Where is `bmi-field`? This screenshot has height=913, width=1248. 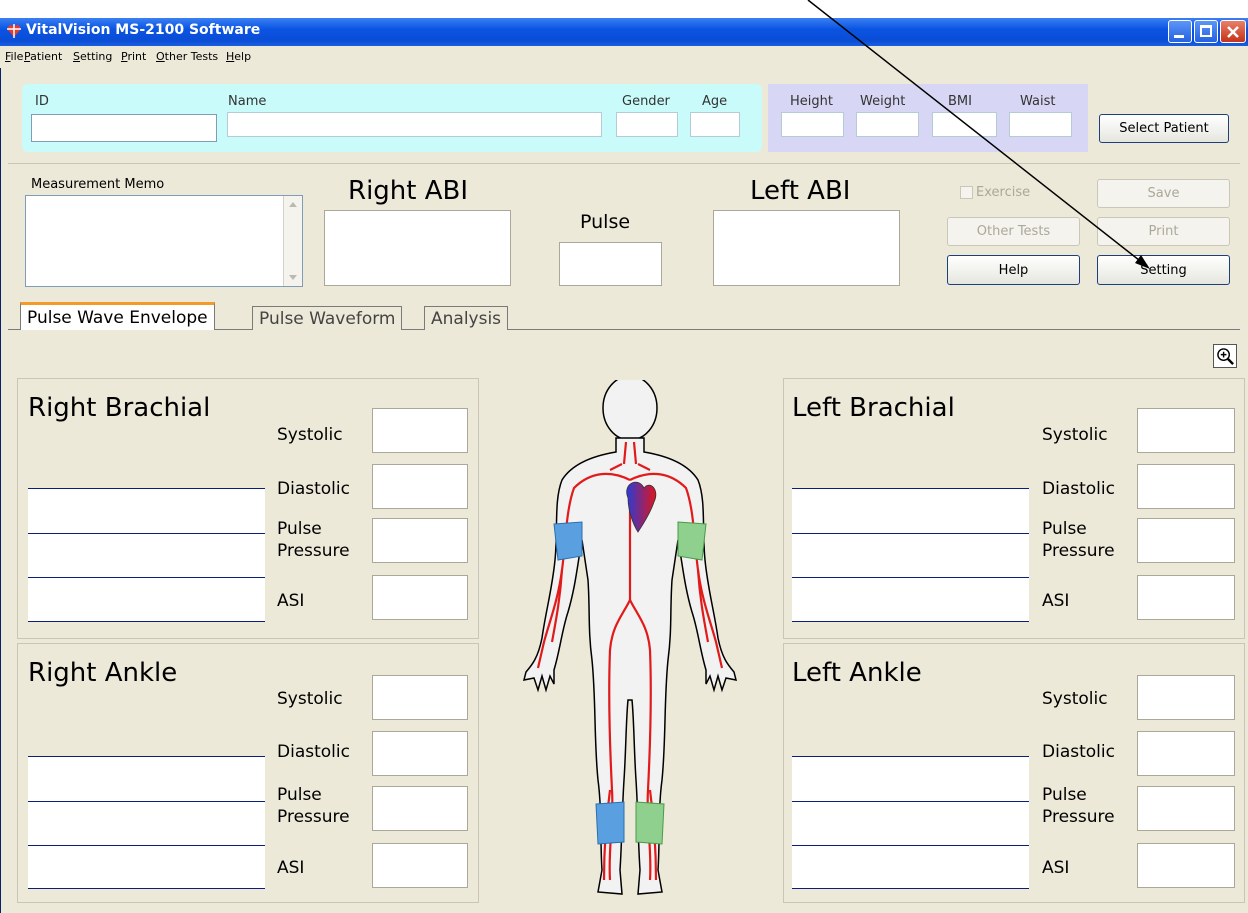 bmi-field is located at coordinates (964, 124).